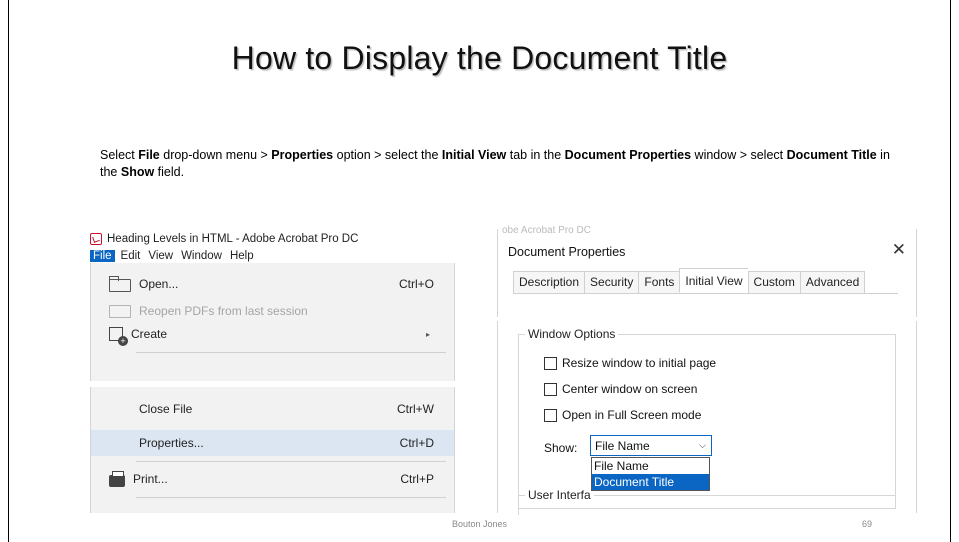 The height and width of the screenshot is (542, 959). Describe the element at coordinates (201, 256) in the screenshot. I see `menu-window: Window` at that location.